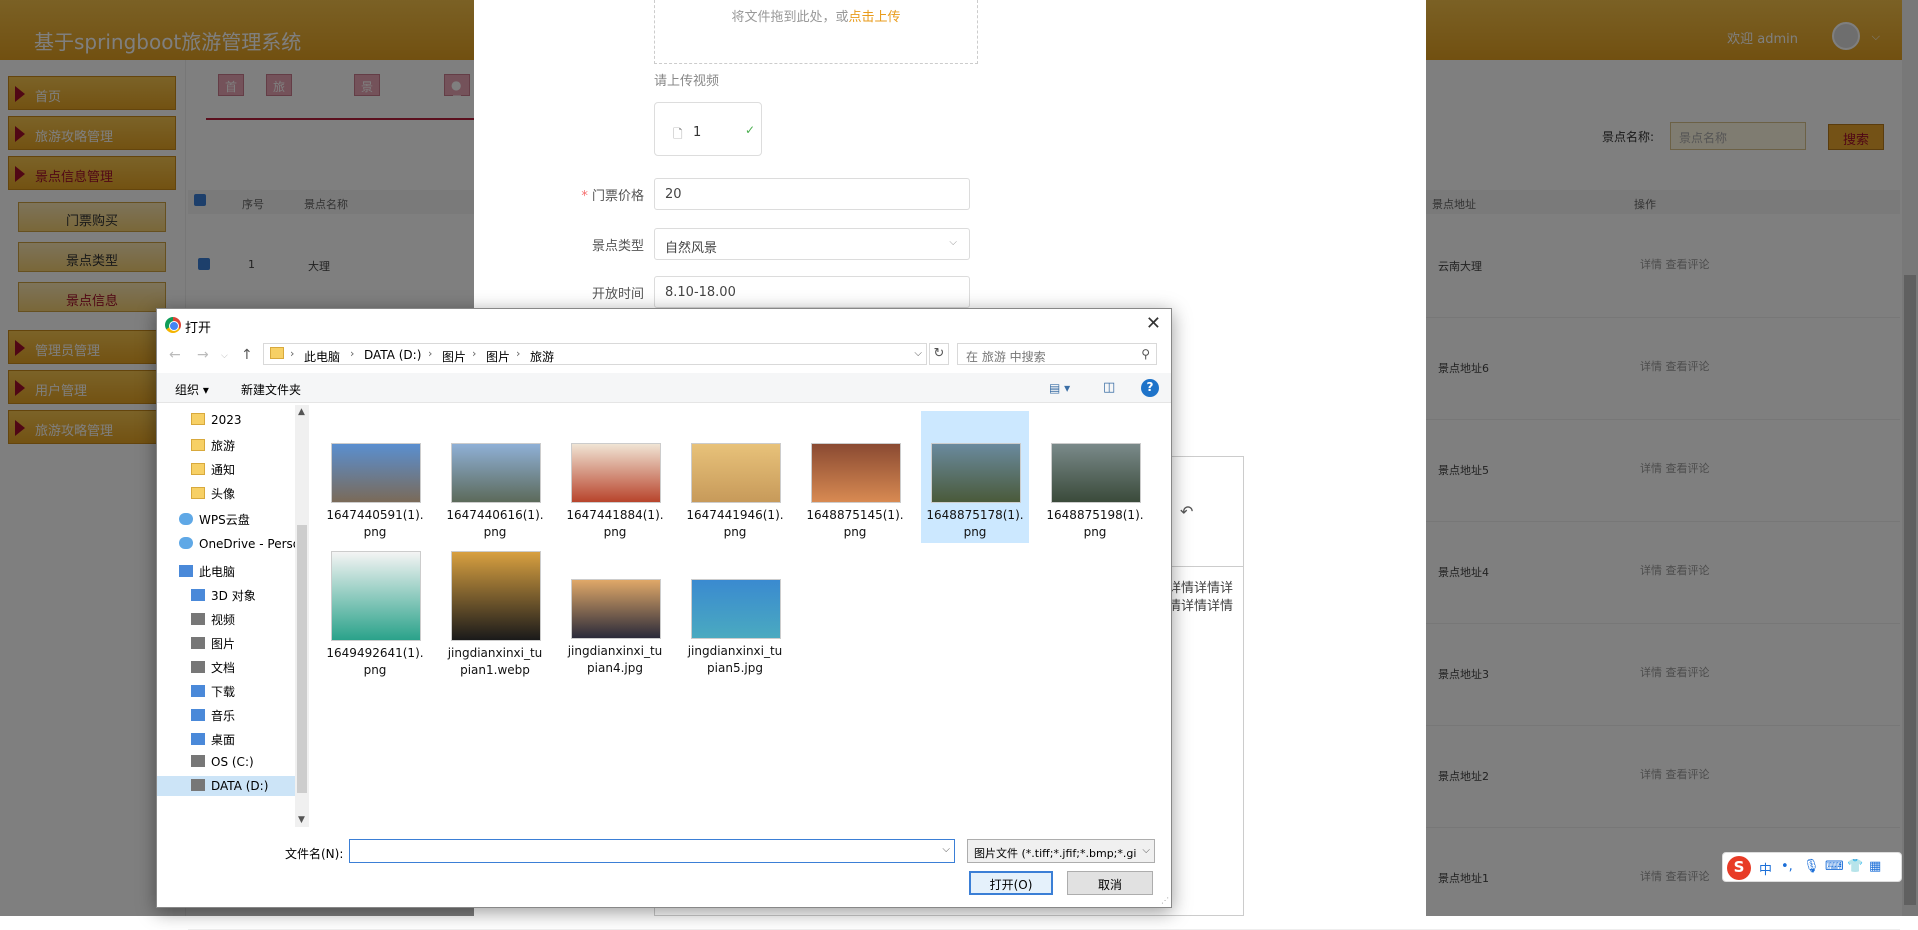  Describe the element at coordinates (735, 613) in the screenshot. I see `file-item: jingdianxinxi_tu pian5.jpg` at that location.